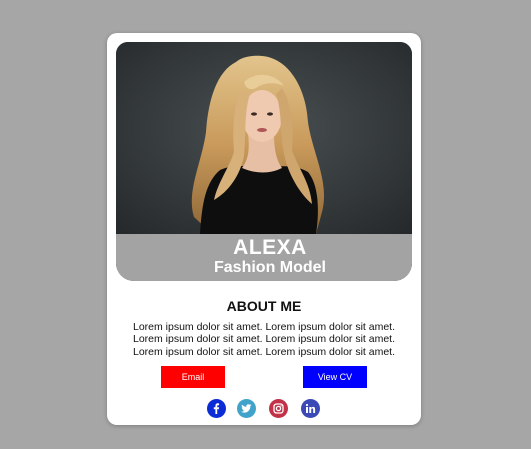 Image resolution: width=531 pixels, height=449 pixels. Describe the element at coordinates (270, 267) in the screenshot. I see `profile-title: Fashion Model` at that location.